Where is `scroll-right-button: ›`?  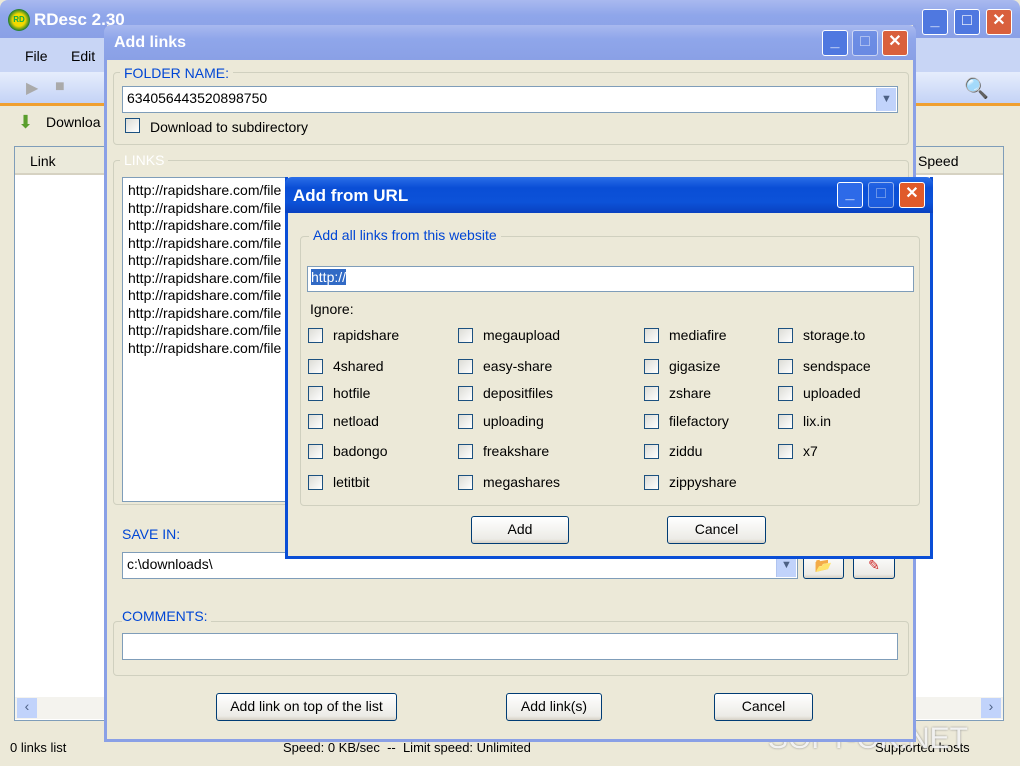
scroll-right-button: › is located at coordinates (991, 708).